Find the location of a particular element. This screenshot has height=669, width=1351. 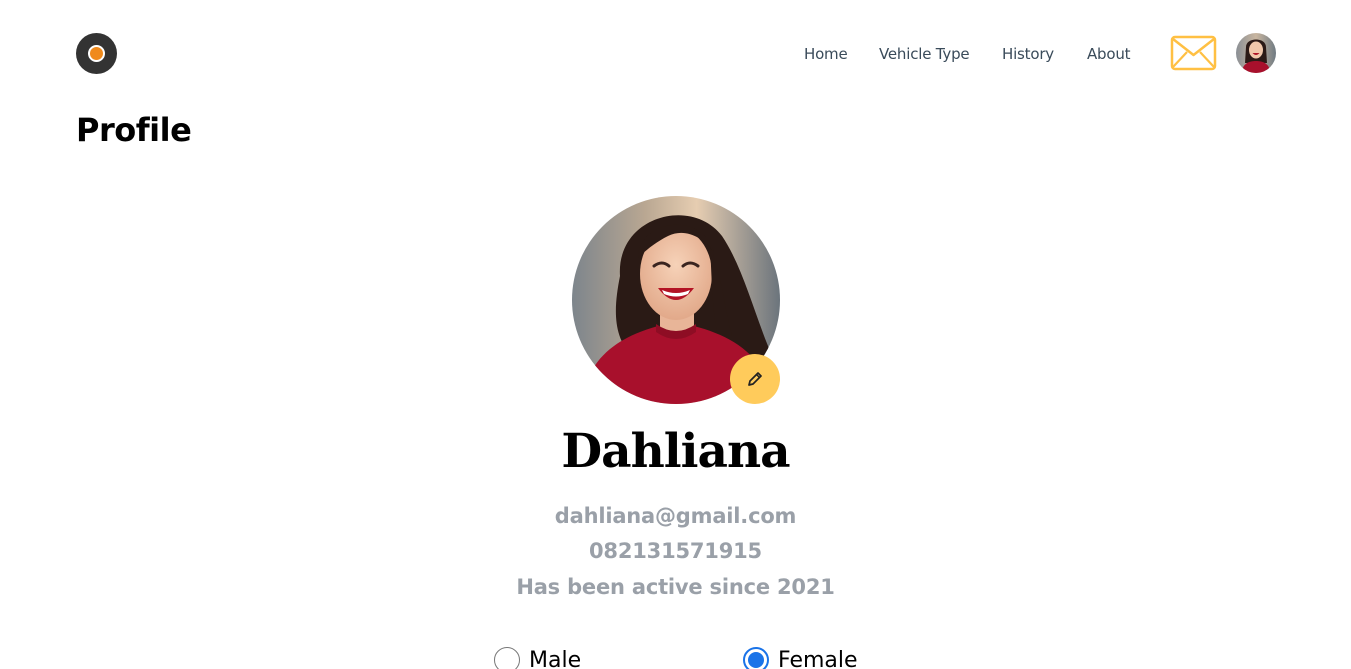

profile-name: Dahliana is located at coordinates (675, 451).